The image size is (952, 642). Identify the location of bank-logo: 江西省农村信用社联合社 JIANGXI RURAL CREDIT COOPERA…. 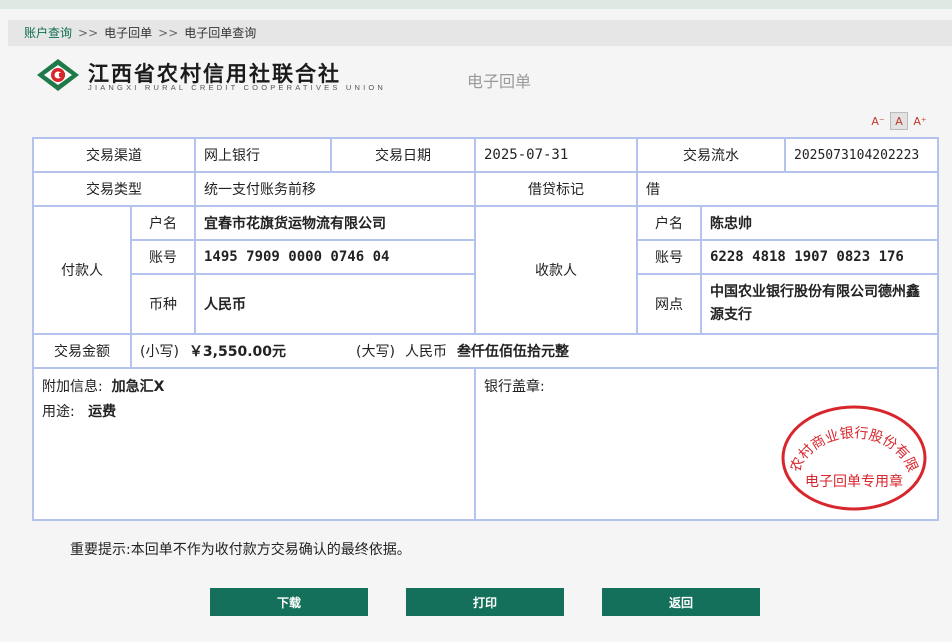
(226, 76).